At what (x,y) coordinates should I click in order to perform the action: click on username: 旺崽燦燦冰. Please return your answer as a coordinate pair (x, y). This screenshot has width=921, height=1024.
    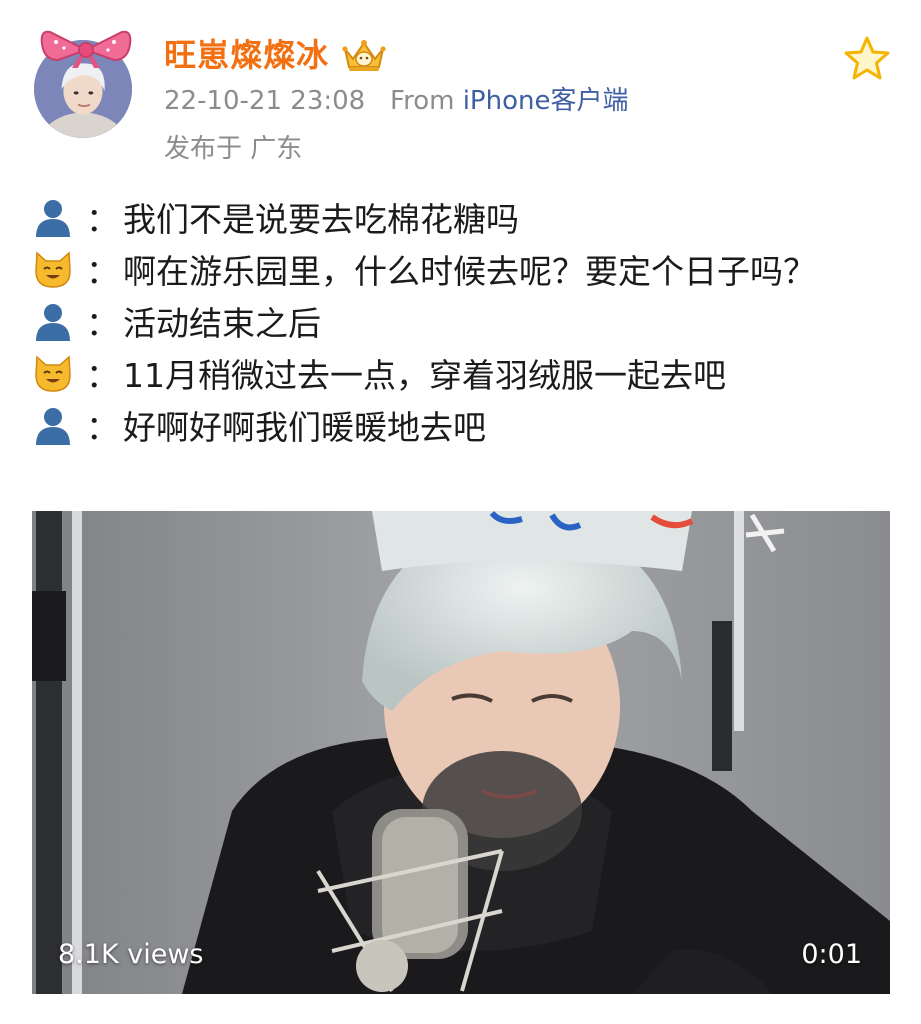
    Looking at the image, I should click on (246, 55).